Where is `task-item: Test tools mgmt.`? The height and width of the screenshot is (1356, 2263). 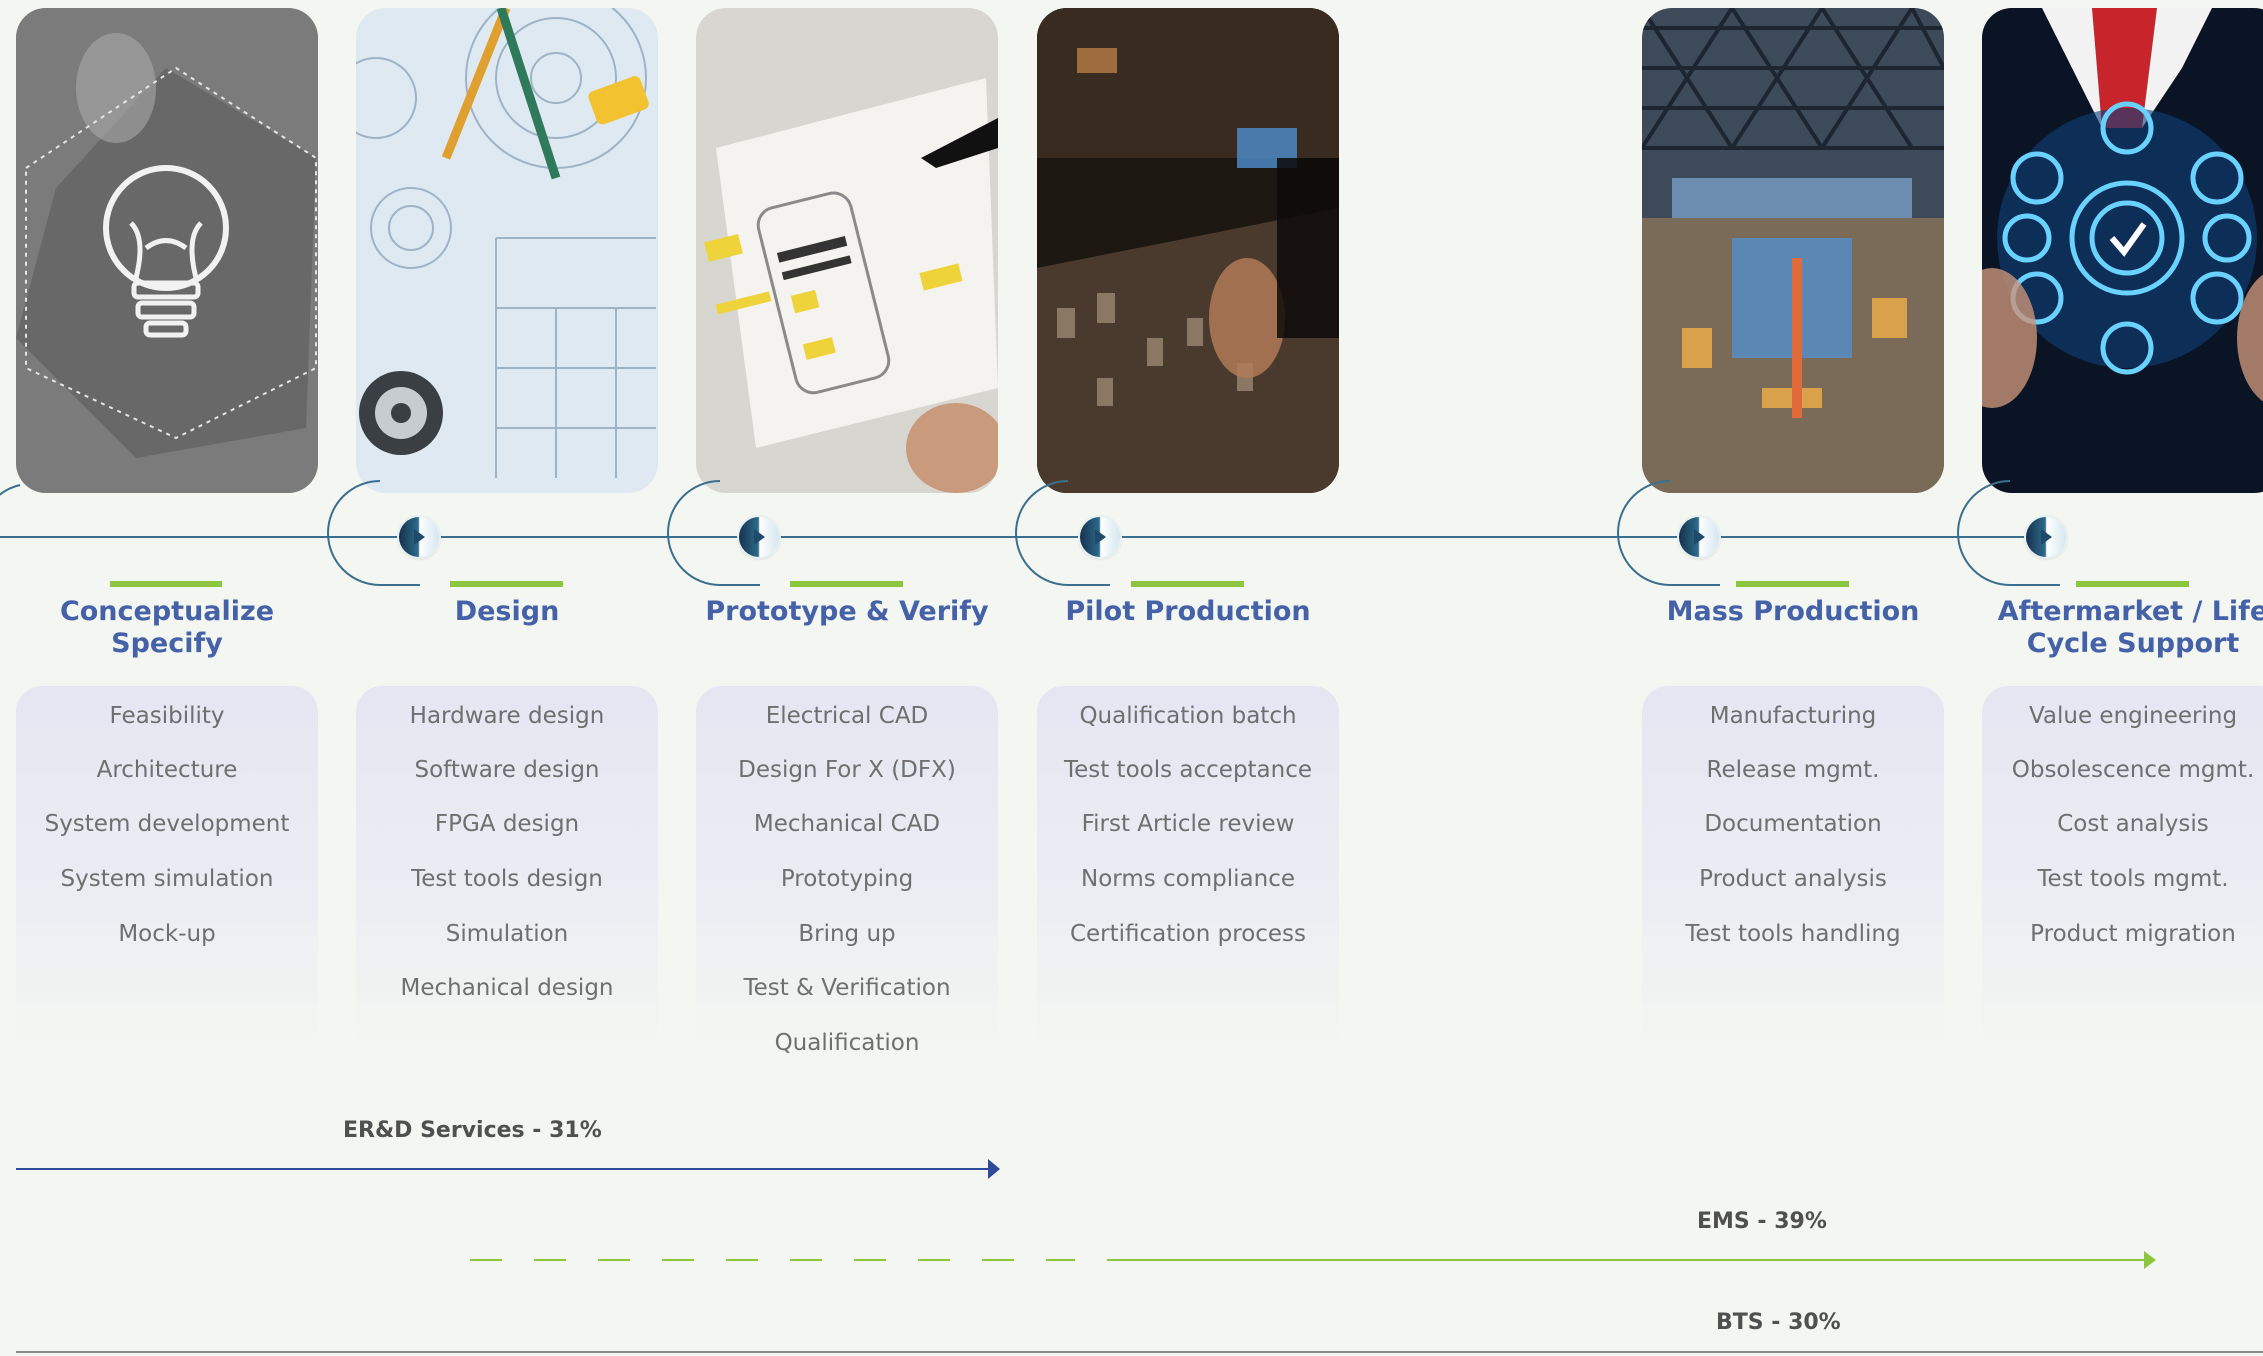
task-item: Test tools mgmt. is located at coordinates (2133, 879).